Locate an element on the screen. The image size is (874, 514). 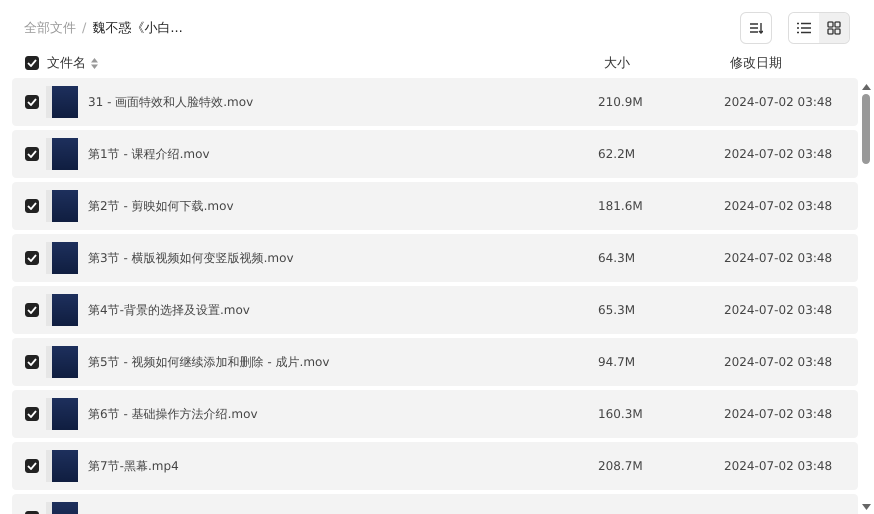
sort-icon is located at coordinates (756, 28).